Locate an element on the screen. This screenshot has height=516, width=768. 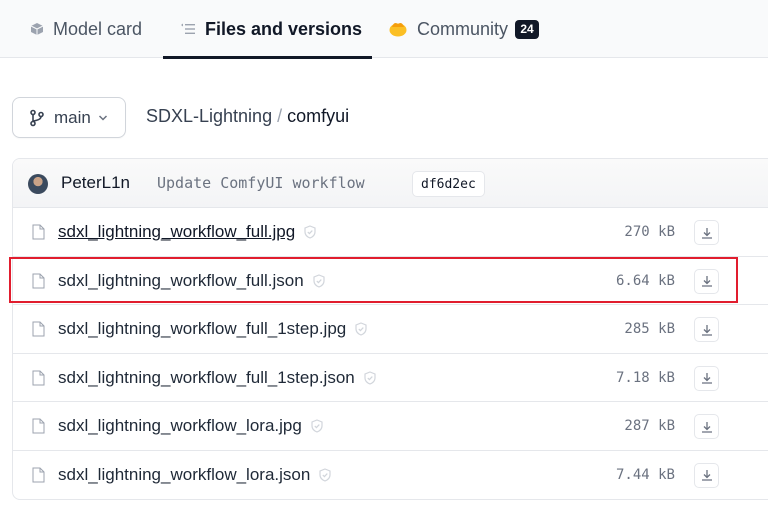
file-name-link: sdxl_lightning_workflow_full.json is located at coordinates (192, 281).